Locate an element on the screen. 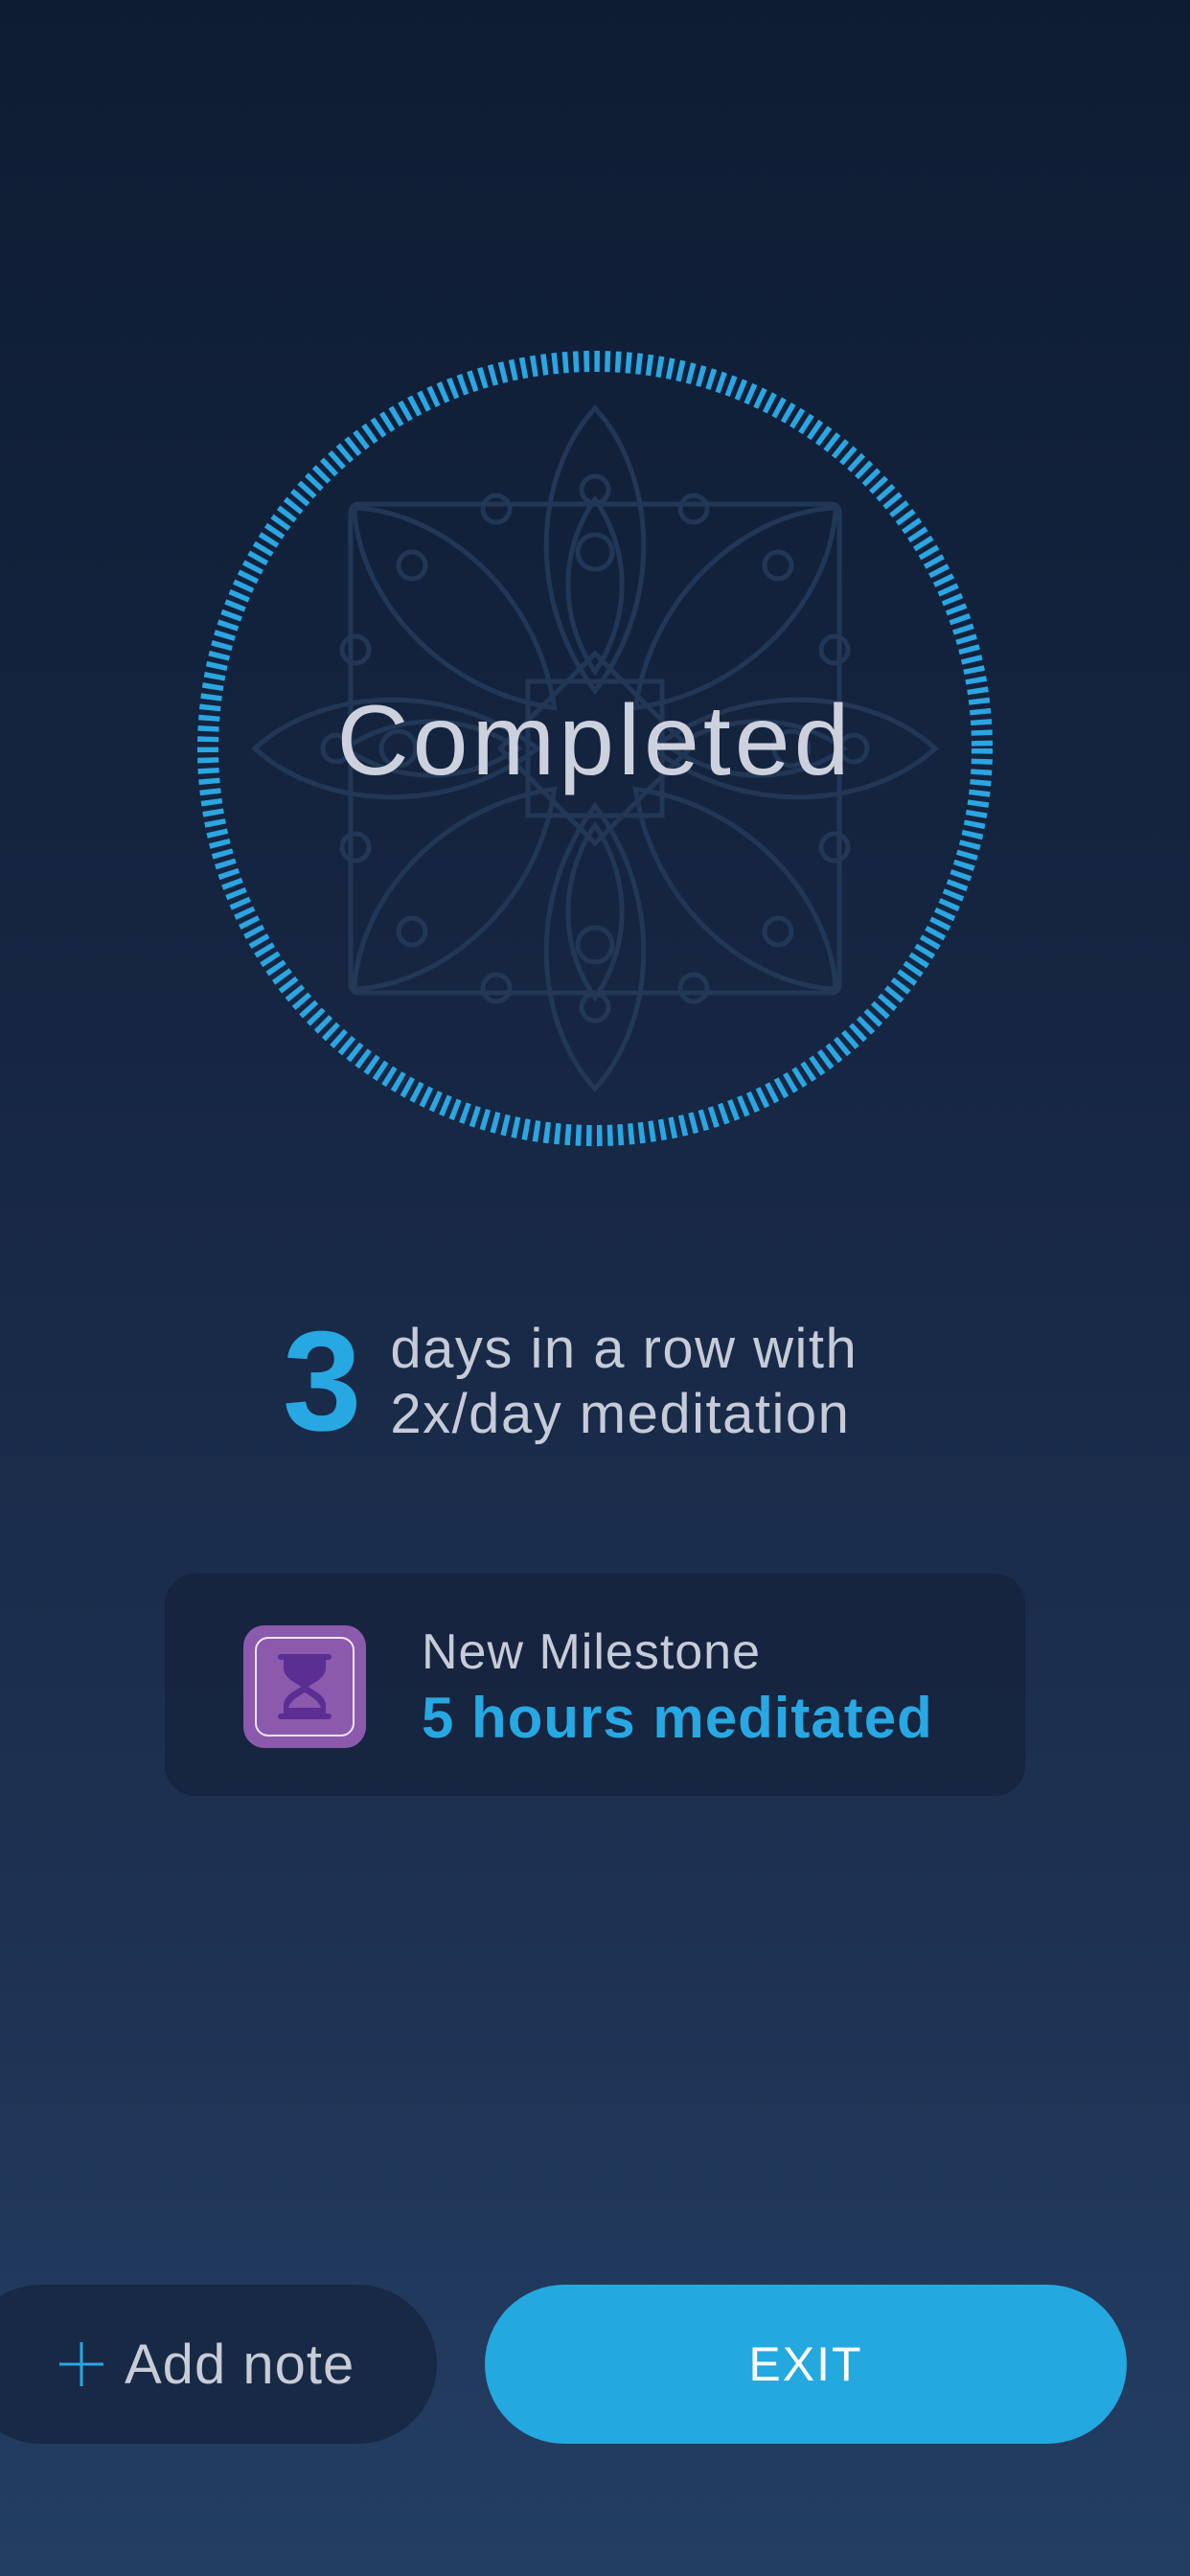  streak-line-1: days in a row with is located at coordinates (624, 1349).